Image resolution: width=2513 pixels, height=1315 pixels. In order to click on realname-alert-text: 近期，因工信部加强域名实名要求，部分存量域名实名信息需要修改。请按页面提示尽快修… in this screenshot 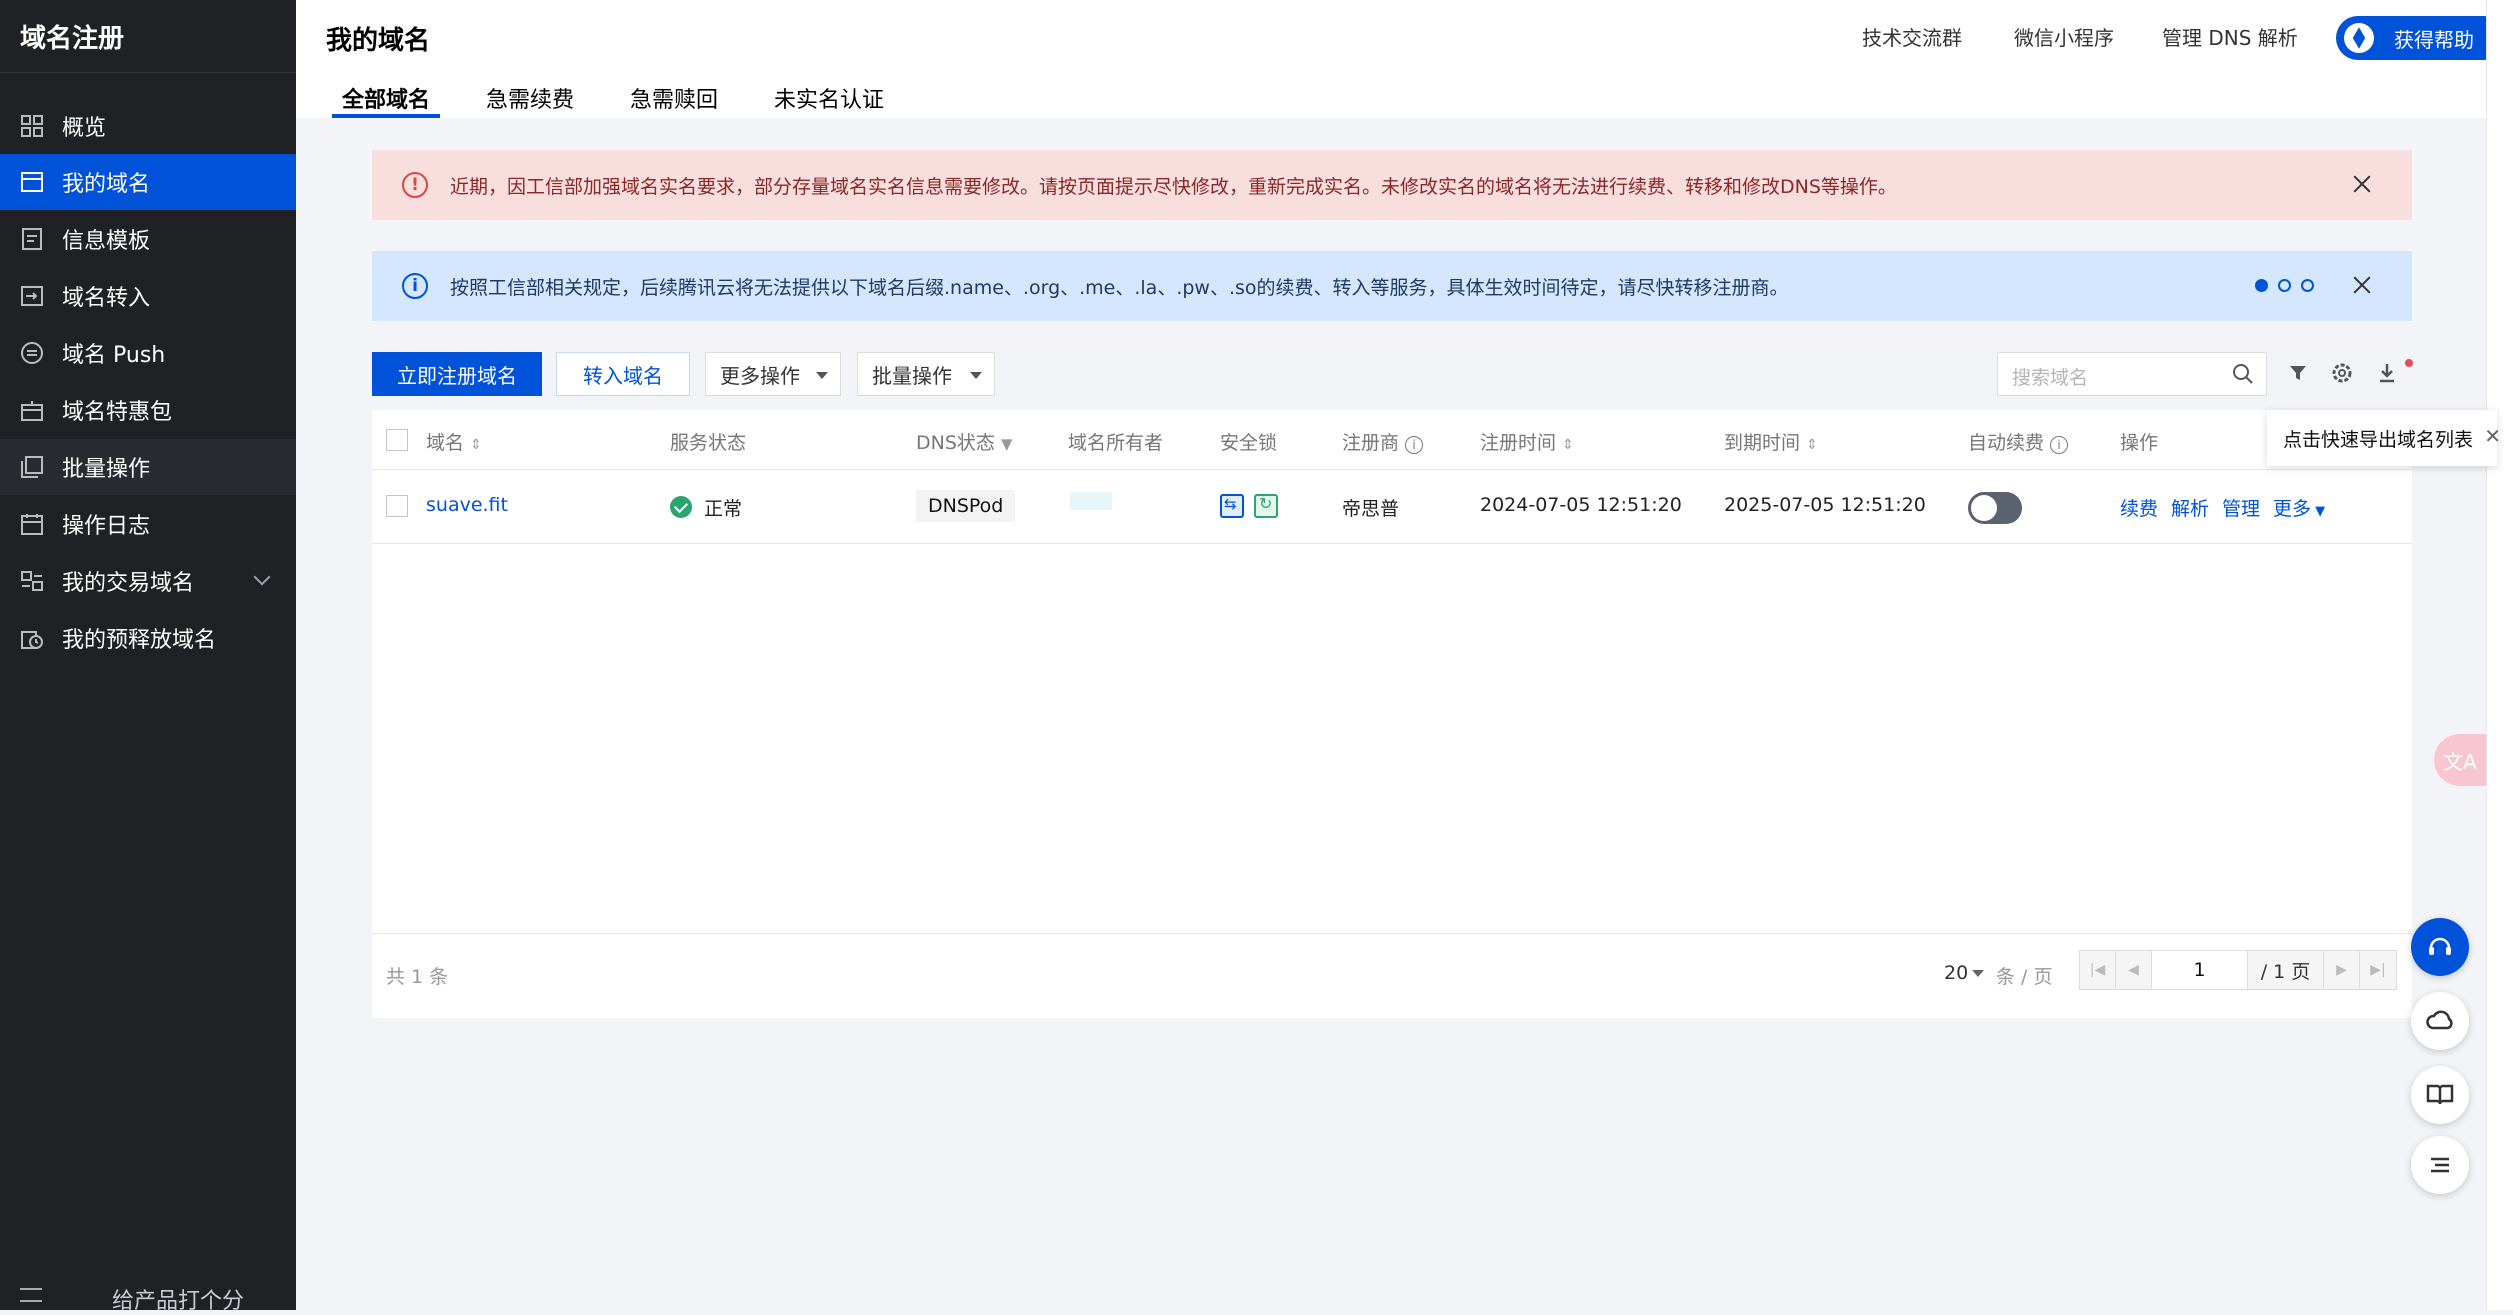, I will do `click(1173, 186)`.